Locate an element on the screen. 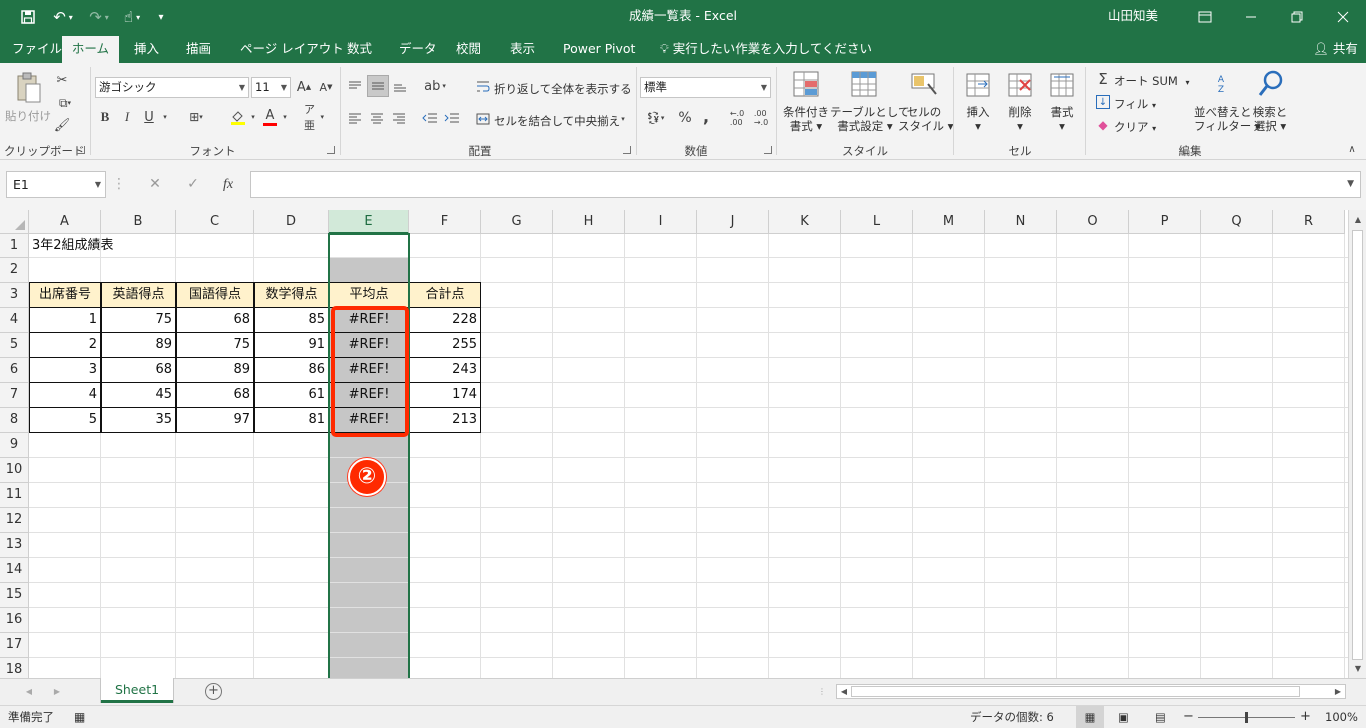  tab-view: 表示 is located at coordinates (522, 48).